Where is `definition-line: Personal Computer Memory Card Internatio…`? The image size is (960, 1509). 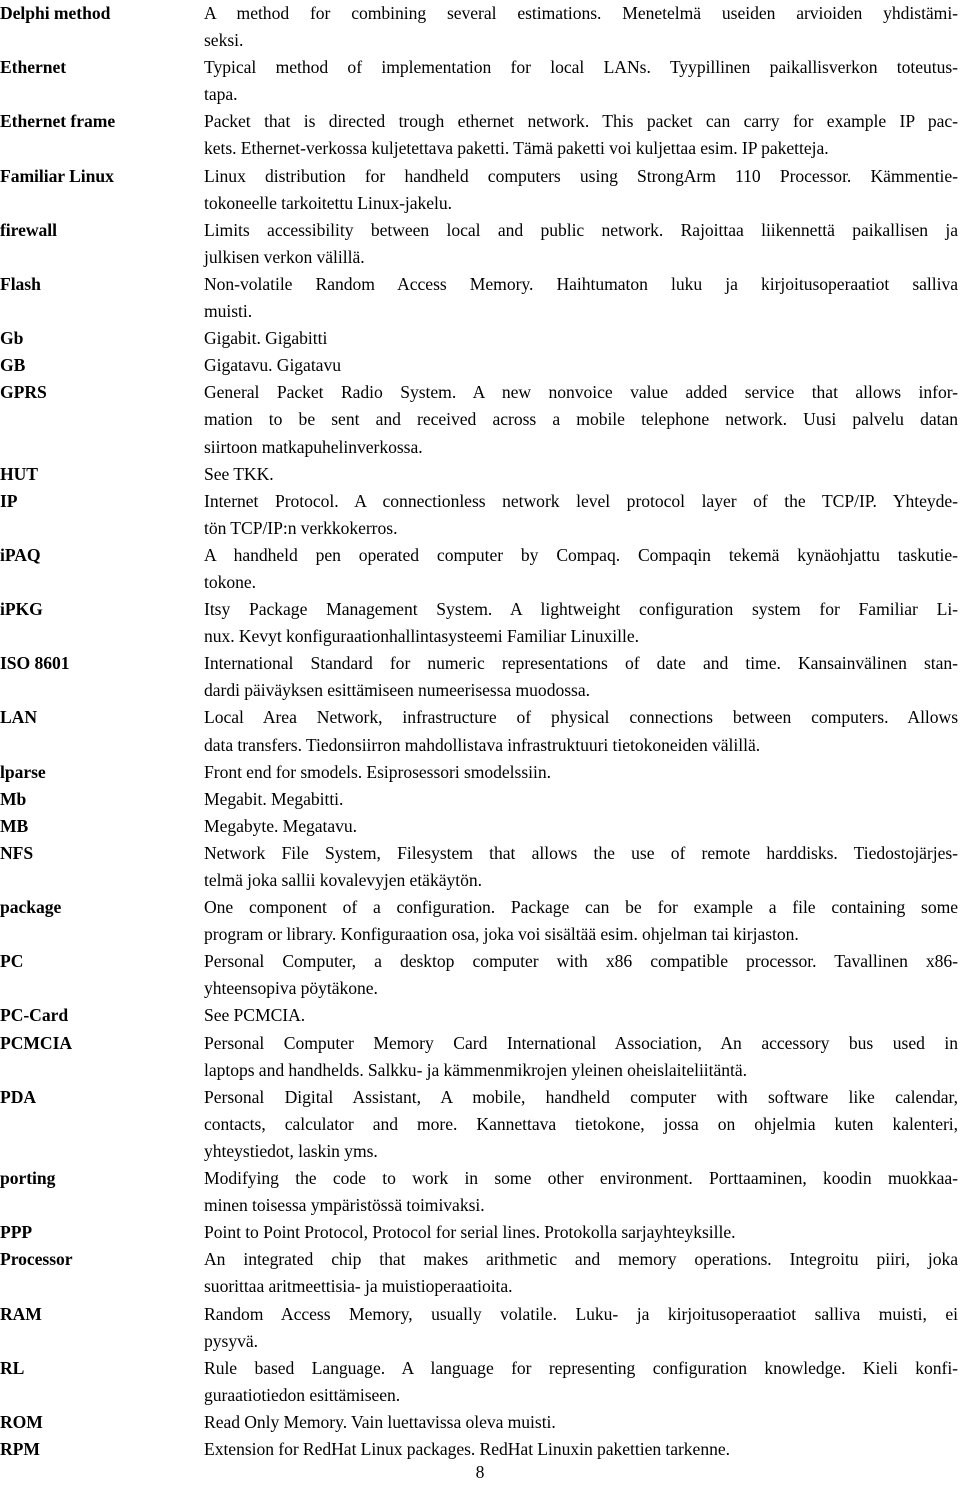
definition-line: Personal Computer Memory Card Internatio… is located at coordinates (581, 1042).